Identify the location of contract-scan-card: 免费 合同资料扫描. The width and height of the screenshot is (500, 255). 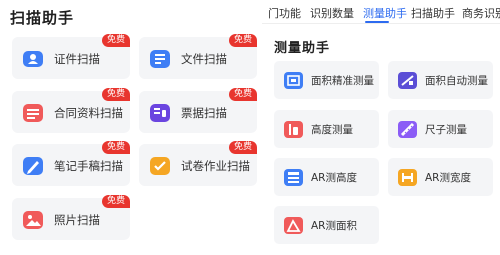
(71, 110).